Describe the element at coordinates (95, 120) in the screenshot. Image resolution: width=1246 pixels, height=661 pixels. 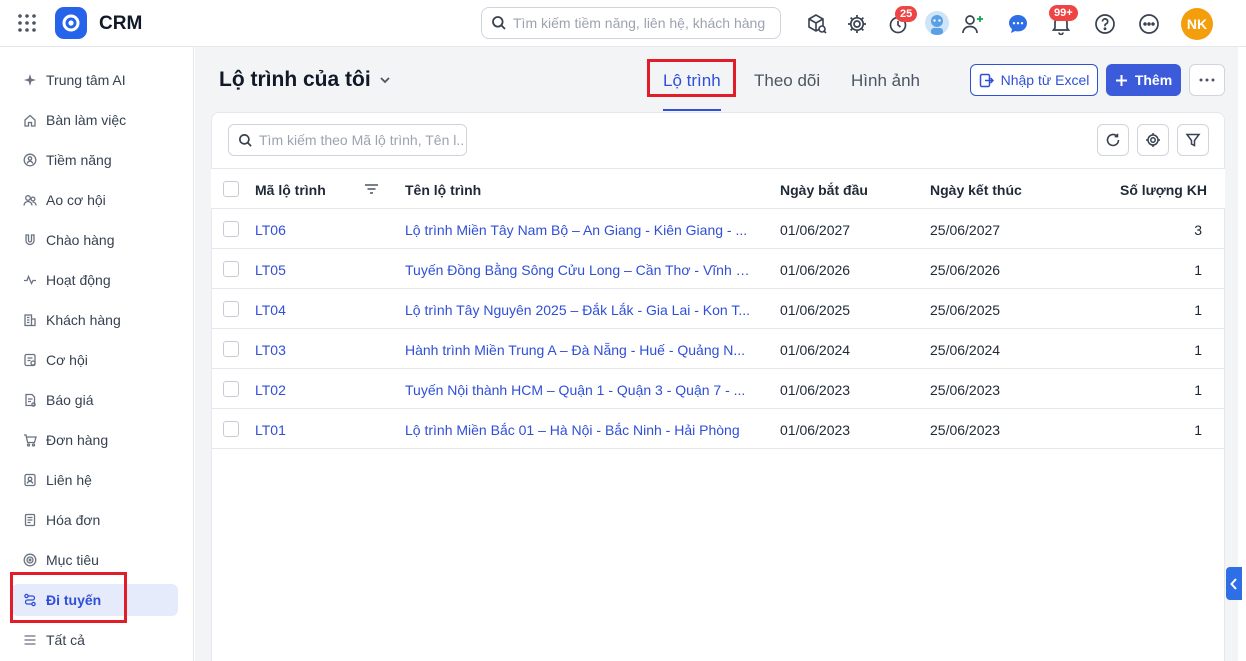
I see `sidebar-item-1: Bàn làm việc` at that location.